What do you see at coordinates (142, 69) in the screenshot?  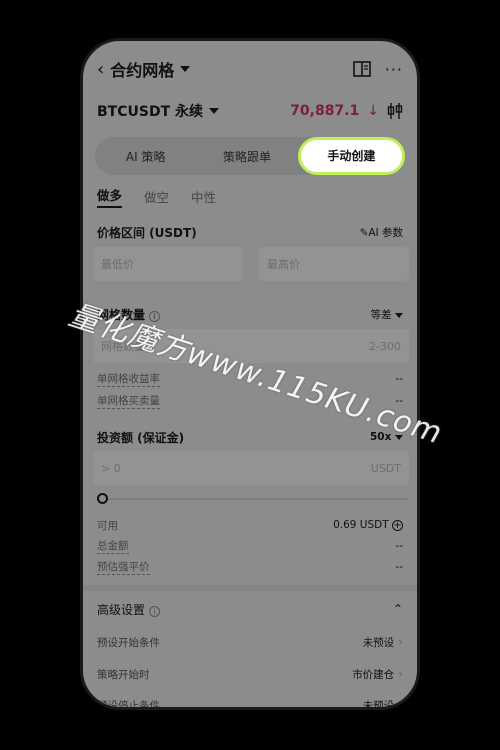 I see `page-title: 合约网格` at bounding box center [142, 69].